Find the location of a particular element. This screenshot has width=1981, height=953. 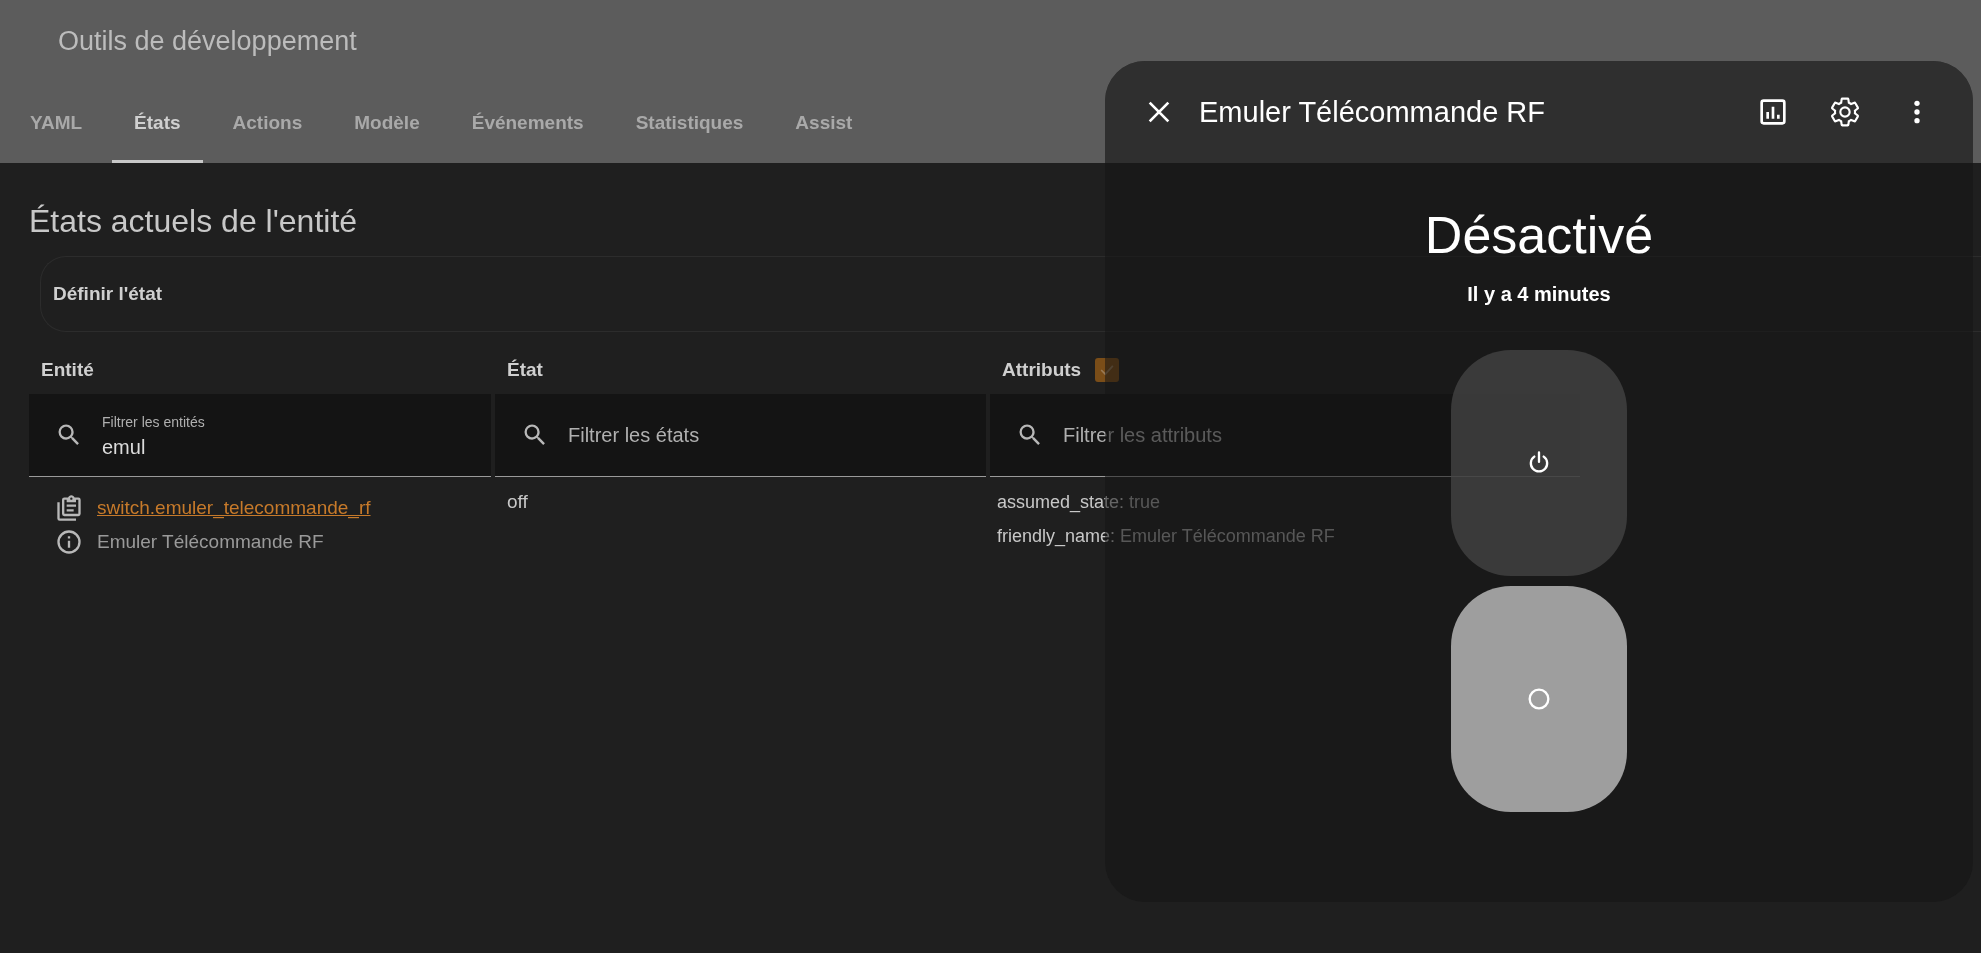

tab: Événements is located at coordinates (527, 137).